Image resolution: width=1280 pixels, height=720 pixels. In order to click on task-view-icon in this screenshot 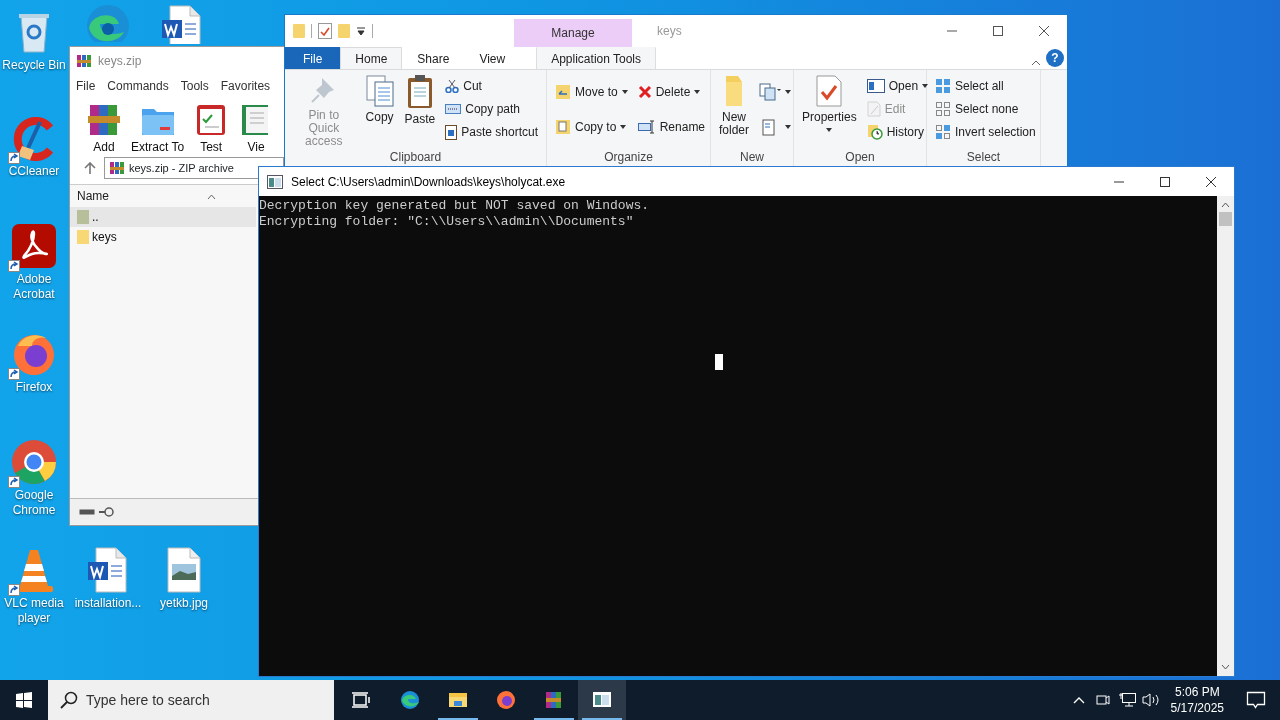, I will do `click(360, 700)`.